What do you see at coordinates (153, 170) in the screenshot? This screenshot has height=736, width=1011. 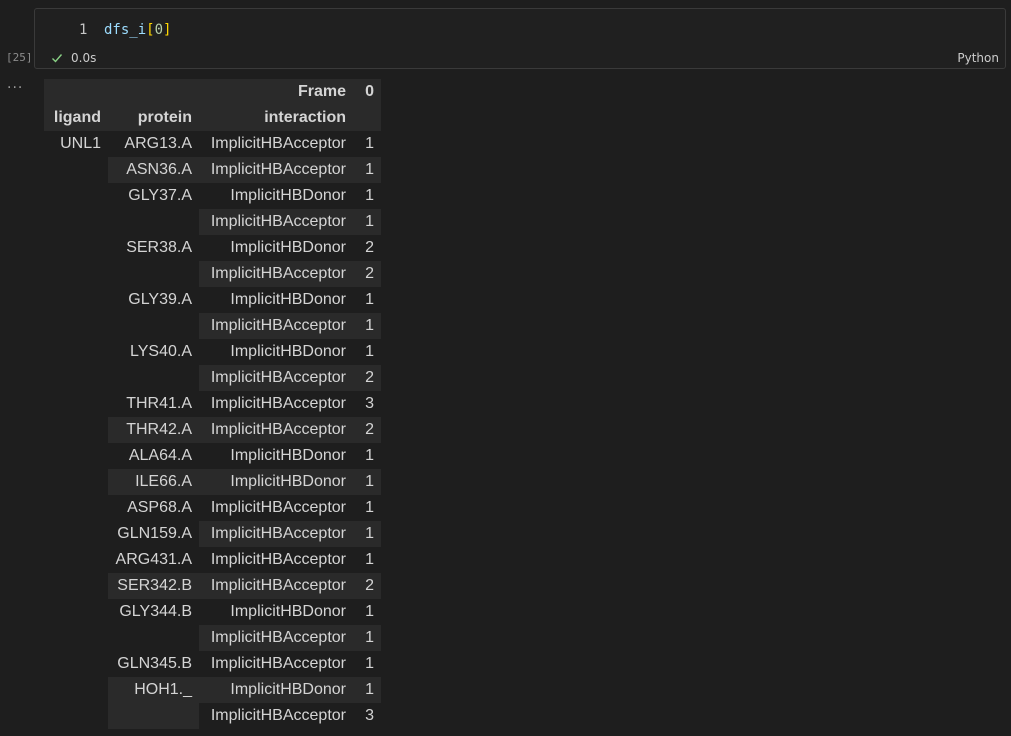 I see `index-protein: ASN36.A` at bounding box center [153, 170].